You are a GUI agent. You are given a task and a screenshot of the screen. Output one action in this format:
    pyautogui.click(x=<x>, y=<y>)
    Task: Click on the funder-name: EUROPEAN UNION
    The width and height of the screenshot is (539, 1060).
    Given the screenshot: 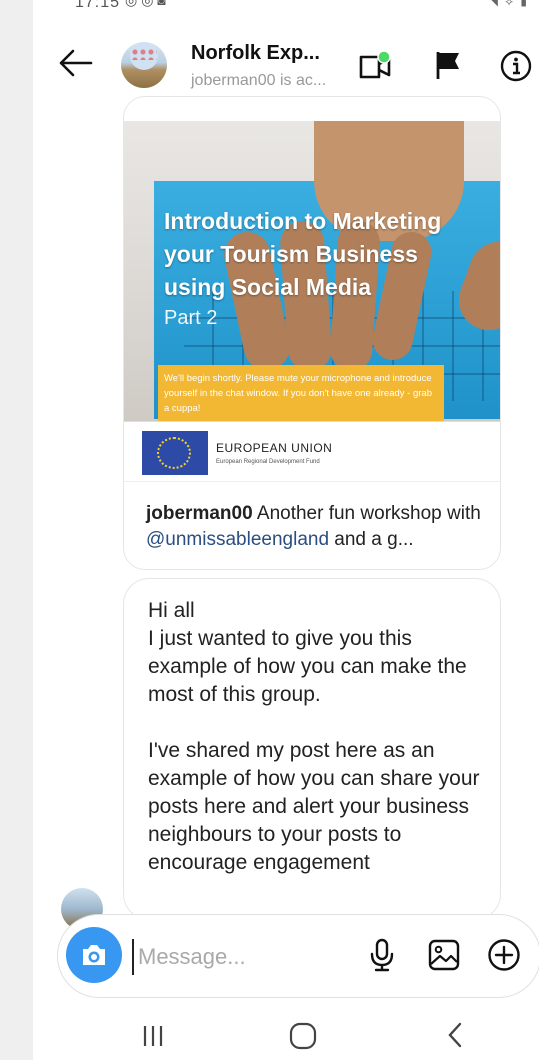 What is the action you would take?
    pyautogui.click(x=274, y=448)
    